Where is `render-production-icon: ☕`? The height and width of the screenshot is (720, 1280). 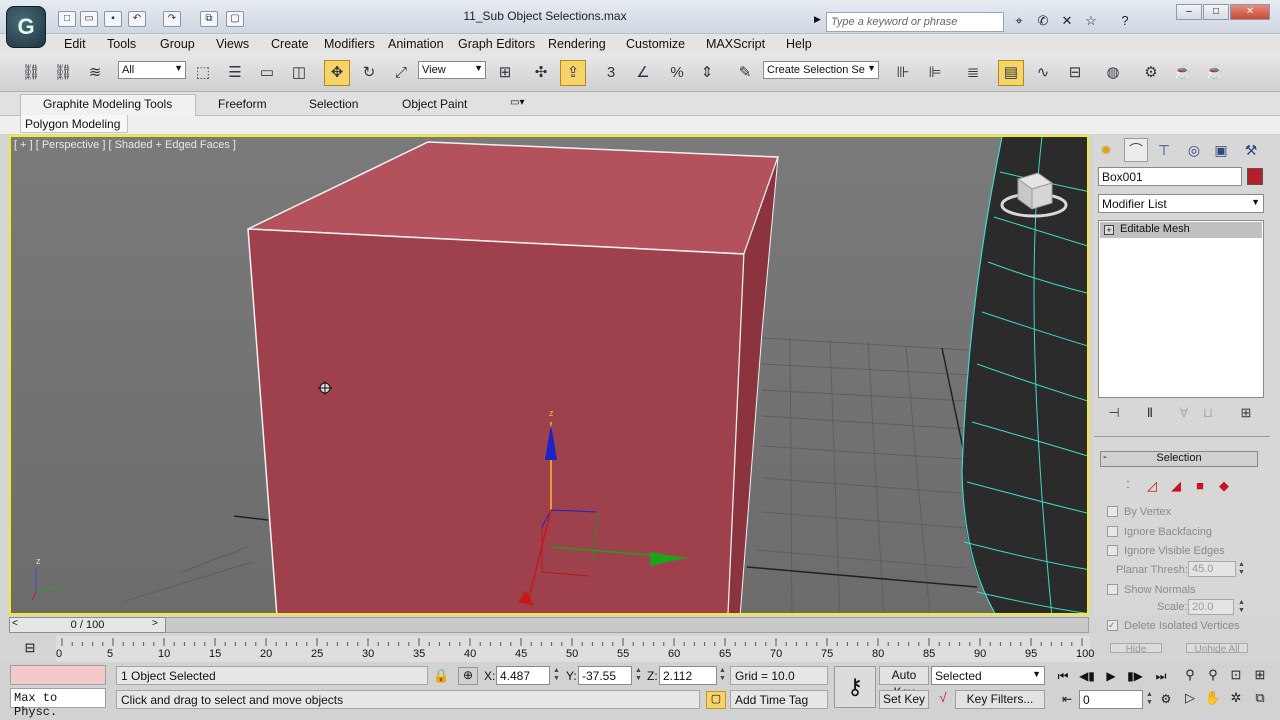 render-production-icon: ☕ is located at coordinates (1215, 73).